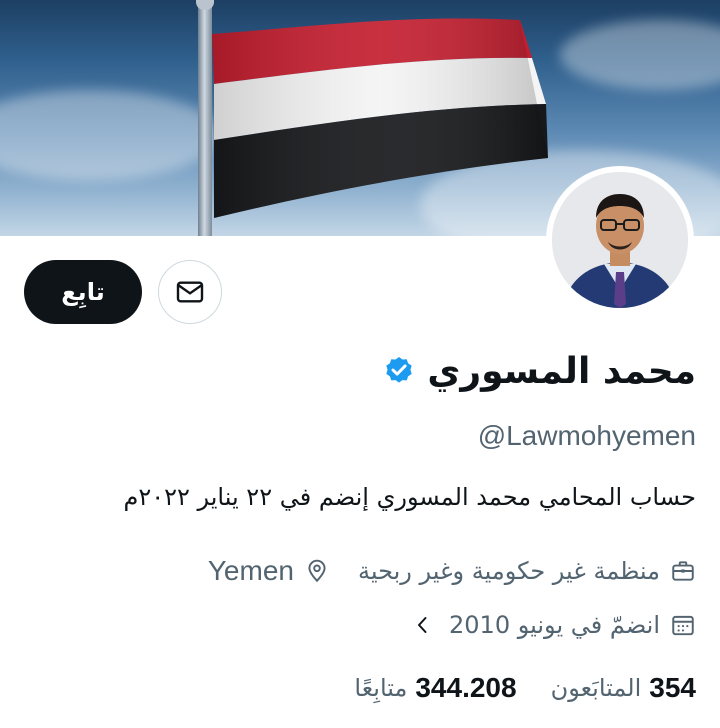  I want to click on envelope-icon, so click(190, 292).